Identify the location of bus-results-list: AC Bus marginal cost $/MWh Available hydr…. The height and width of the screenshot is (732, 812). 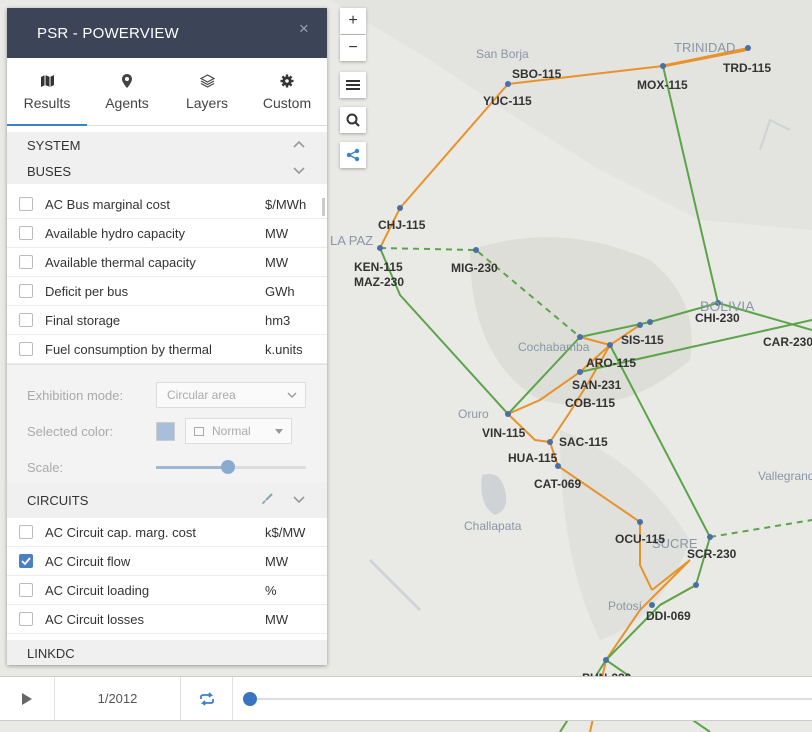
(167, 277).